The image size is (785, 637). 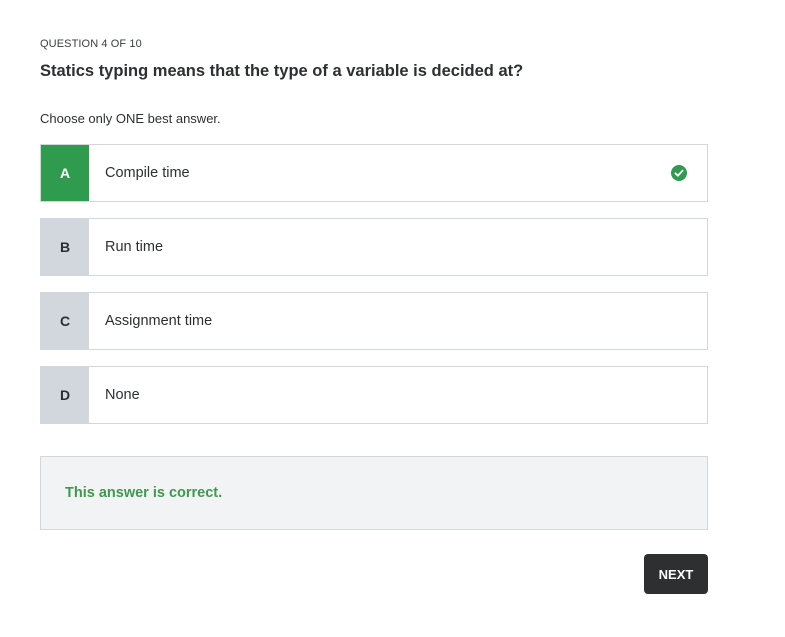 What do you see at coordinates (679, 173) in the screenshot?
I see `check-circle-icon` at bounding box center [679, 173].